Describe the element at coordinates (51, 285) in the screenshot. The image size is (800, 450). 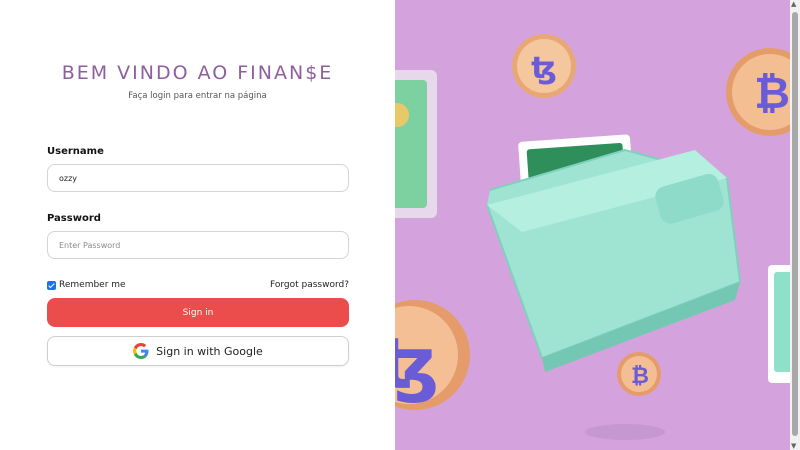
I see `remember-checkbox` at that location.